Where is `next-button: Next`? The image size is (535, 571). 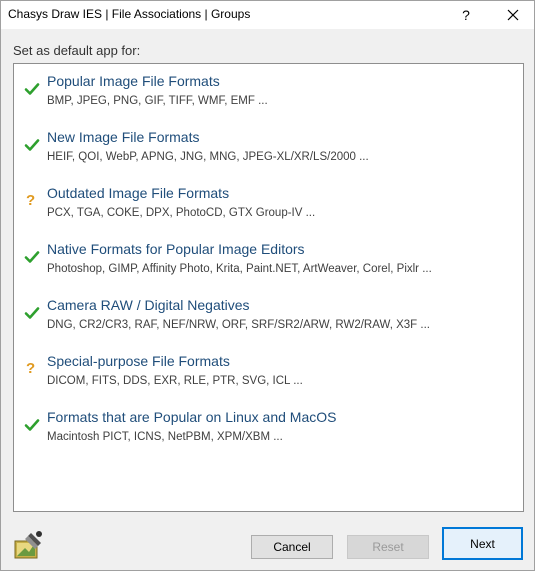
next-button: Next is located at coordinates (482, 543).